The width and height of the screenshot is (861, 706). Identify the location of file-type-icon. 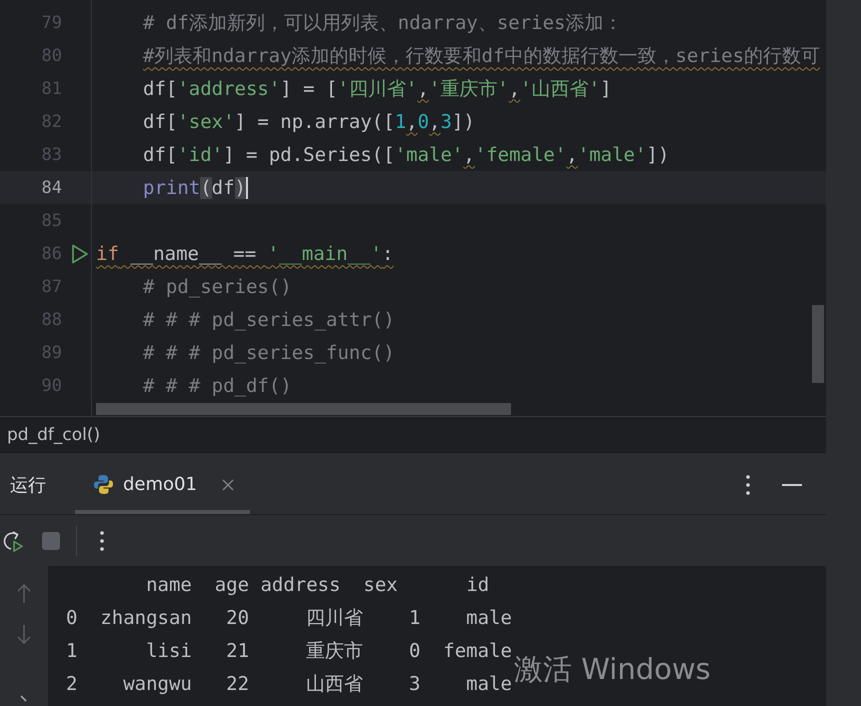
(103, 484).